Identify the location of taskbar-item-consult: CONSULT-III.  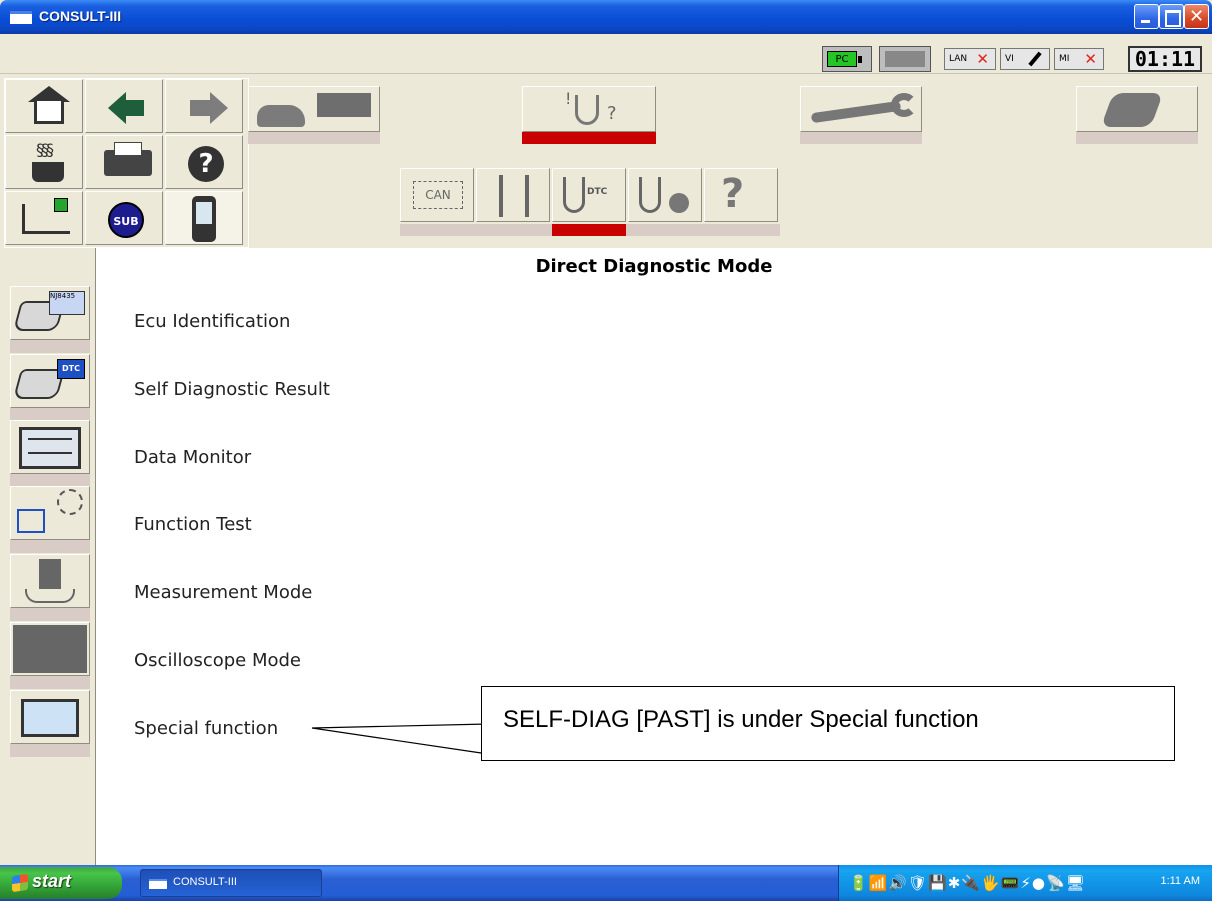
(231, 883).